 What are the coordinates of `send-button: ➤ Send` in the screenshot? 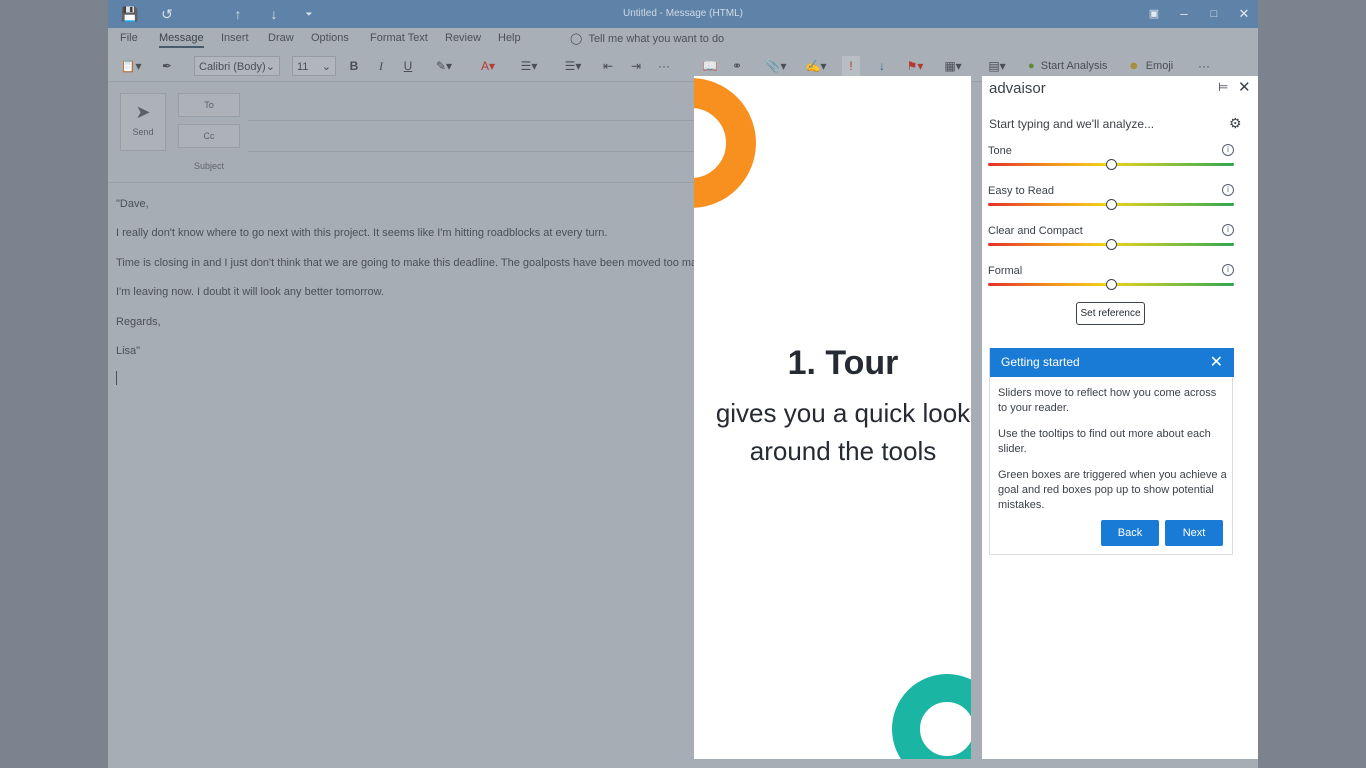 It's located at (143, 122).